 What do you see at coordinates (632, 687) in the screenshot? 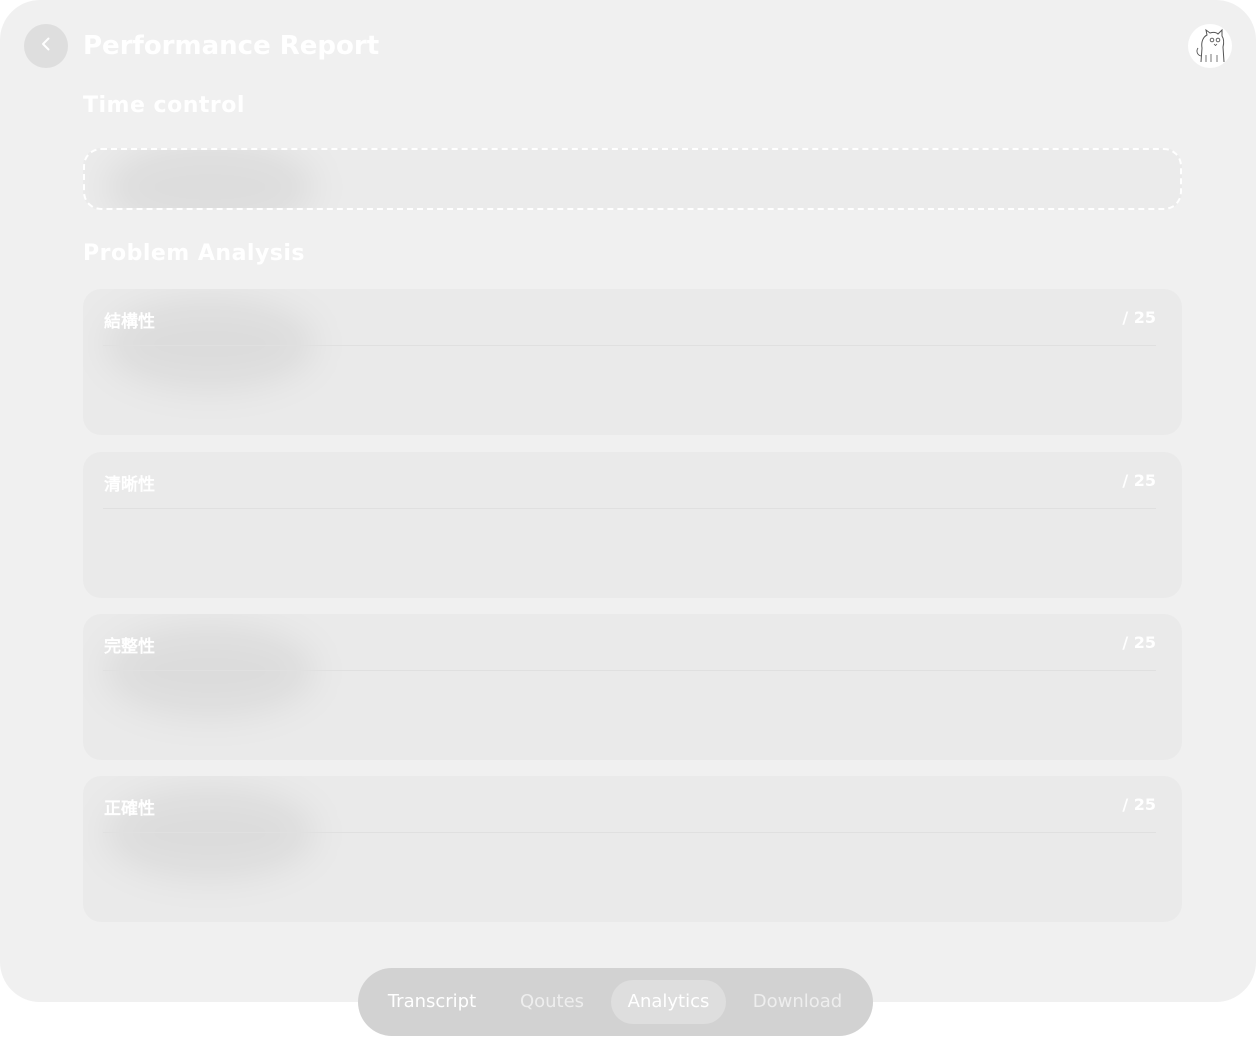
I see `analysis-card-completeness: 完整性 / 25` at bounding box center [632, 687].